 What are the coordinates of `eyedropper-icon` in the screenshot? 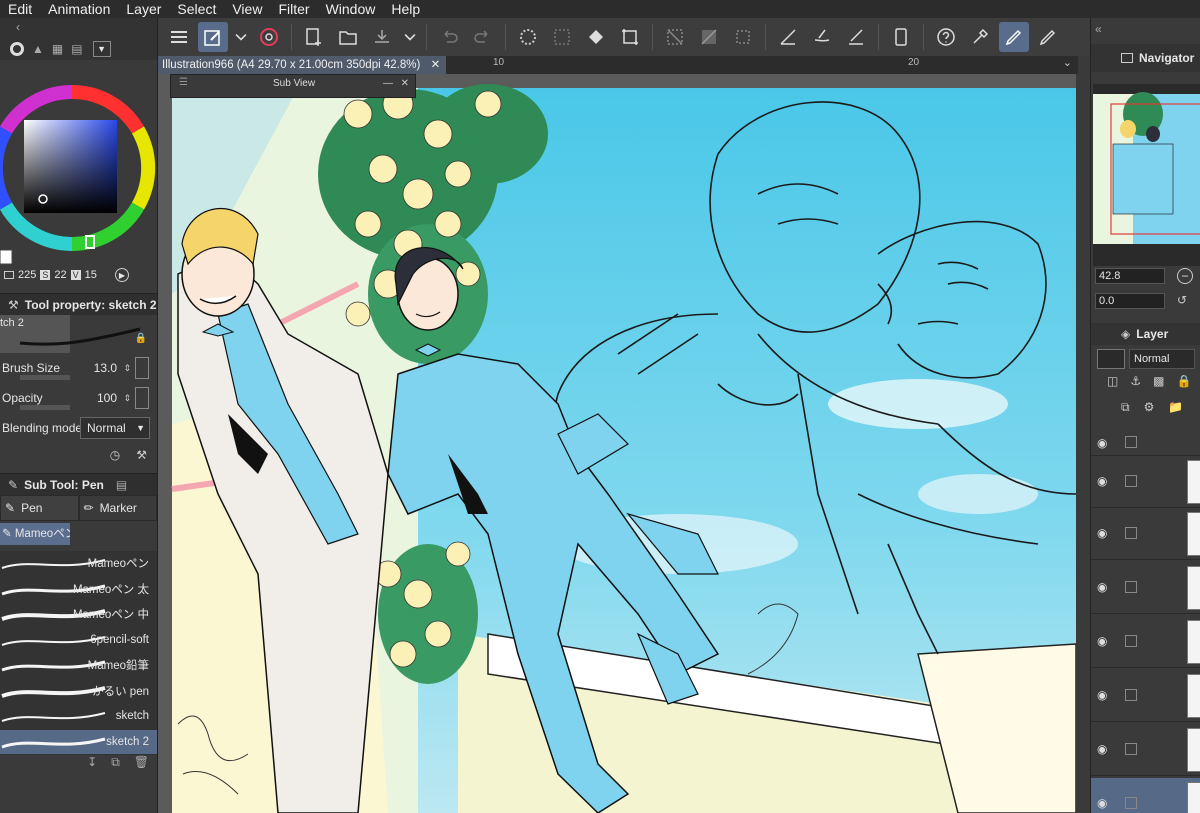 It's located at (980, 37).